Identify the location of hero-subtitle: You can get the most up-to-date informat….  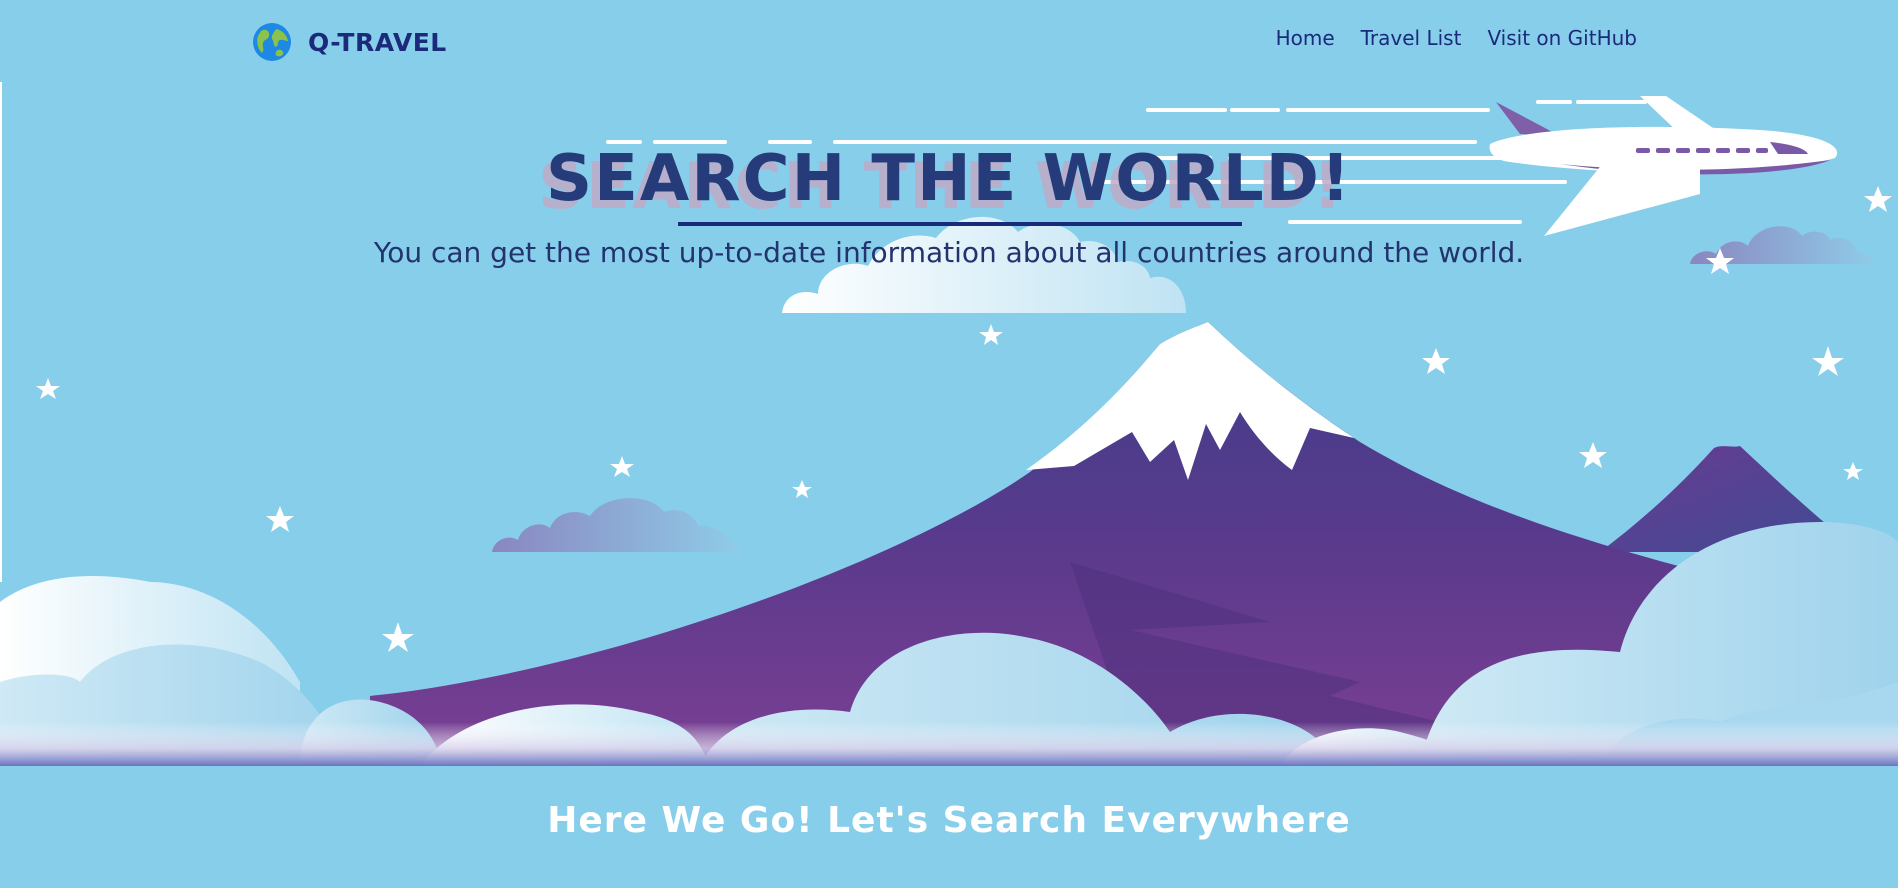
(949, 252).